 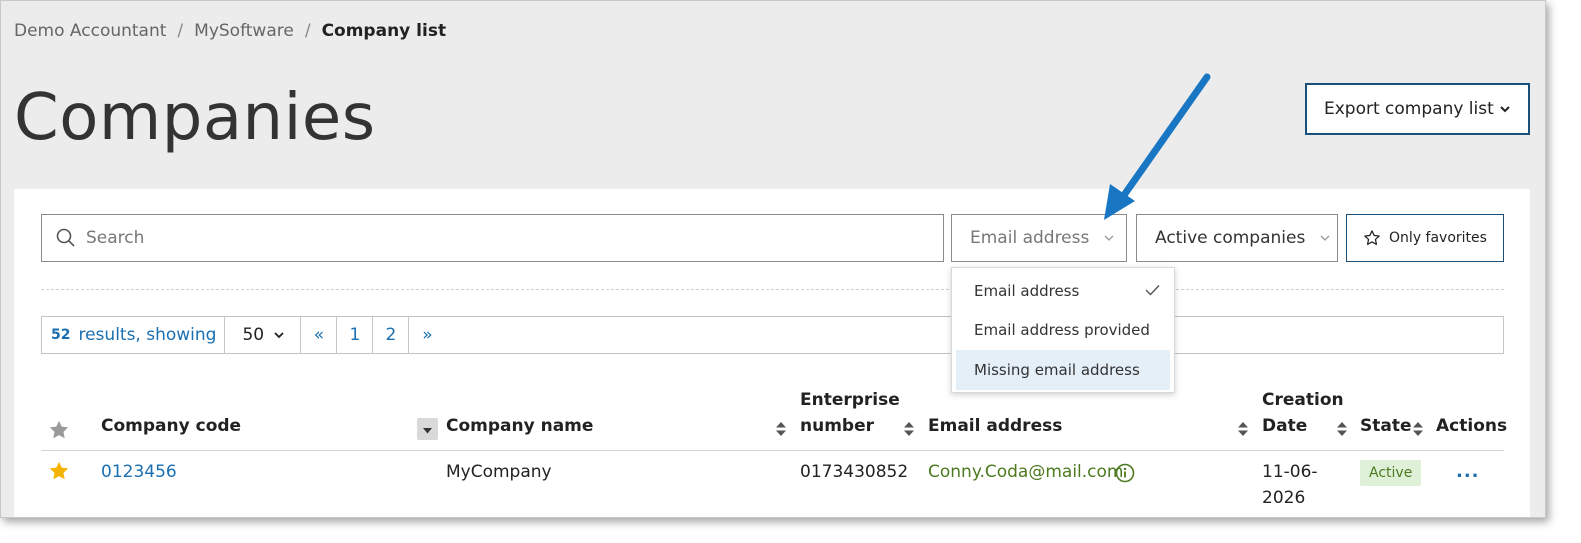 I want to click on export-button-label: Export company list, so click(x=1409, y=109).